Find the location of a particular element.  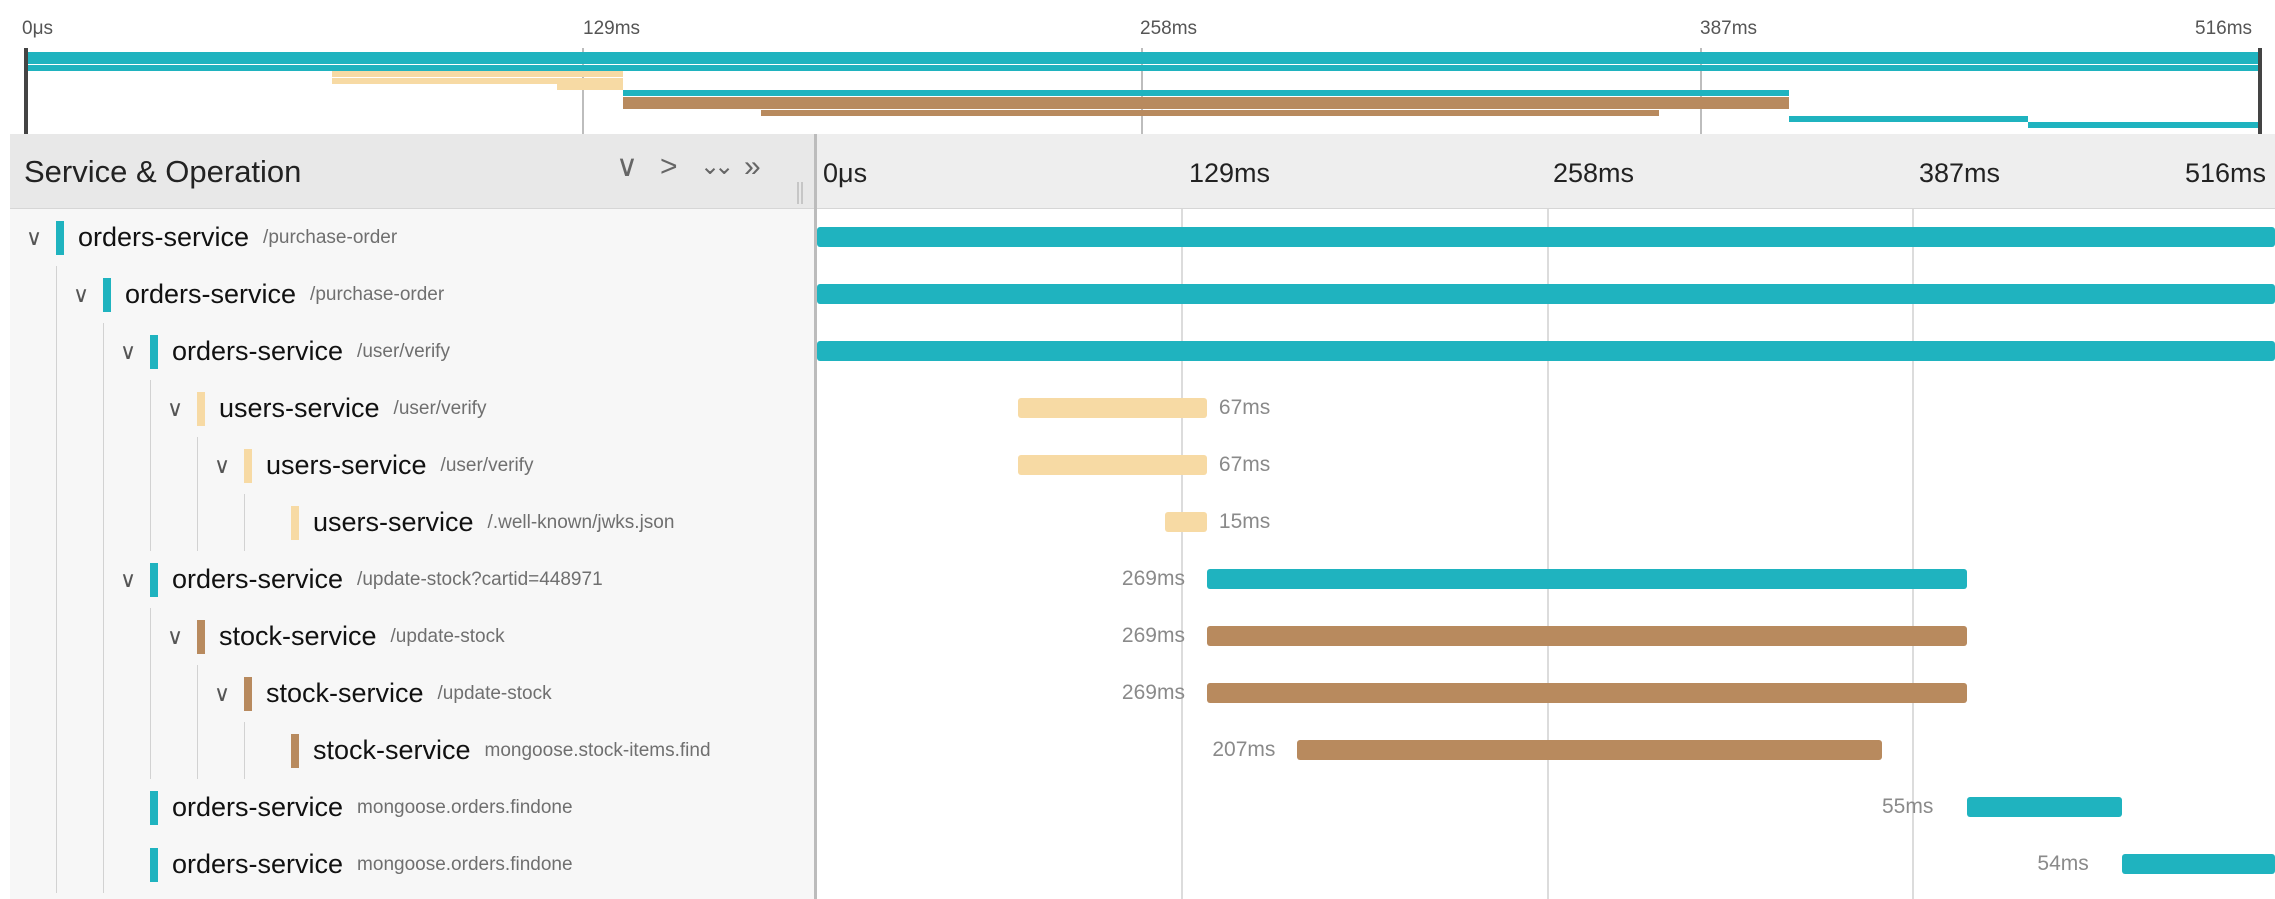

timeline-header: 0μs 129ms 258ms 387ms 516ms is located at coordinates (1545, 171).